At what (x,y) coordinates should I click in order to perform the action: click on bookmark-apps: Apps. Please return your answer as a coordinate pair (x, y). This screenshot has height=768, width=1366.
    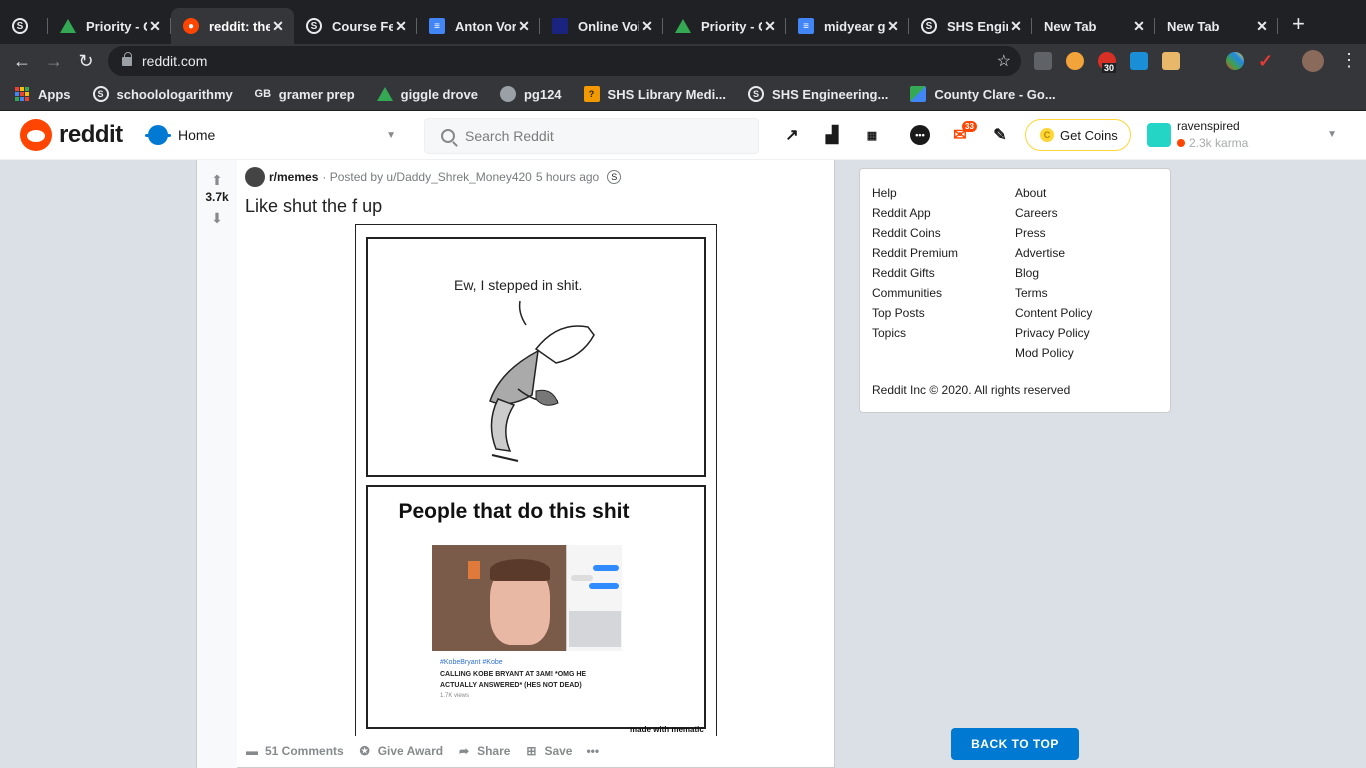
    Looking at the image, I should click on (42, 94).